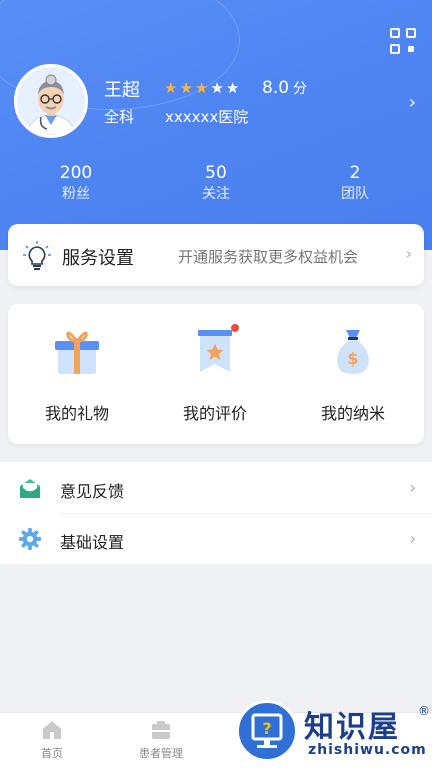 The height and width of the screenshot is (768, 432). Describe the element at coordinates (424, 711) in the screenshot. I see `registered-mark: ®` at that location.